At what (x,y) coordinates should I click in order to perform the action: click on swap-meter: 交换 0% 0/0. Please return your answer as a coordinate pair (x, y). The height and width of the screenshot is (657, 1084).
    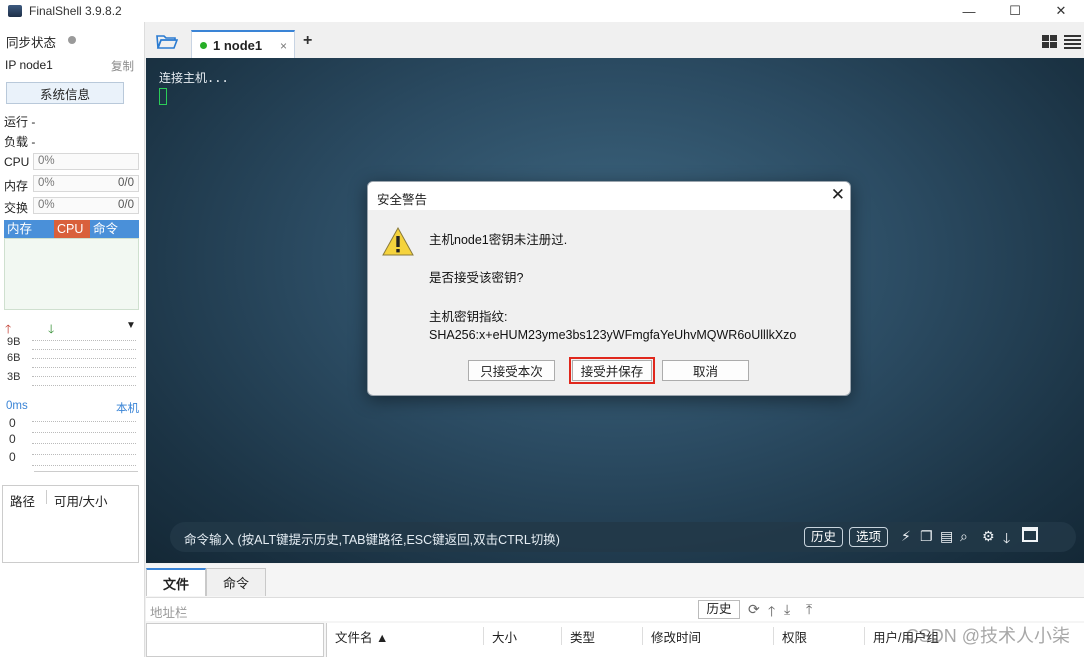
    Looking at the image, I should click on (71, 206).